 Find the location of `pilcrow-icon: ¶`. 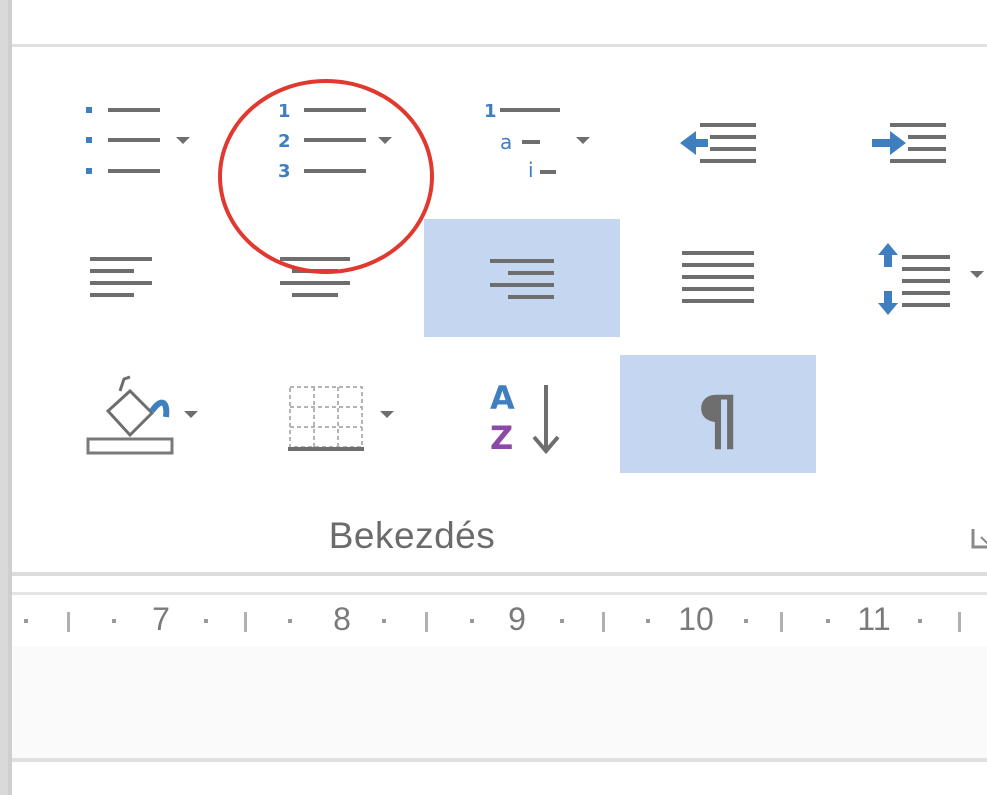

pilcrow-icon: ¶ is located at coordinates (718, 420).